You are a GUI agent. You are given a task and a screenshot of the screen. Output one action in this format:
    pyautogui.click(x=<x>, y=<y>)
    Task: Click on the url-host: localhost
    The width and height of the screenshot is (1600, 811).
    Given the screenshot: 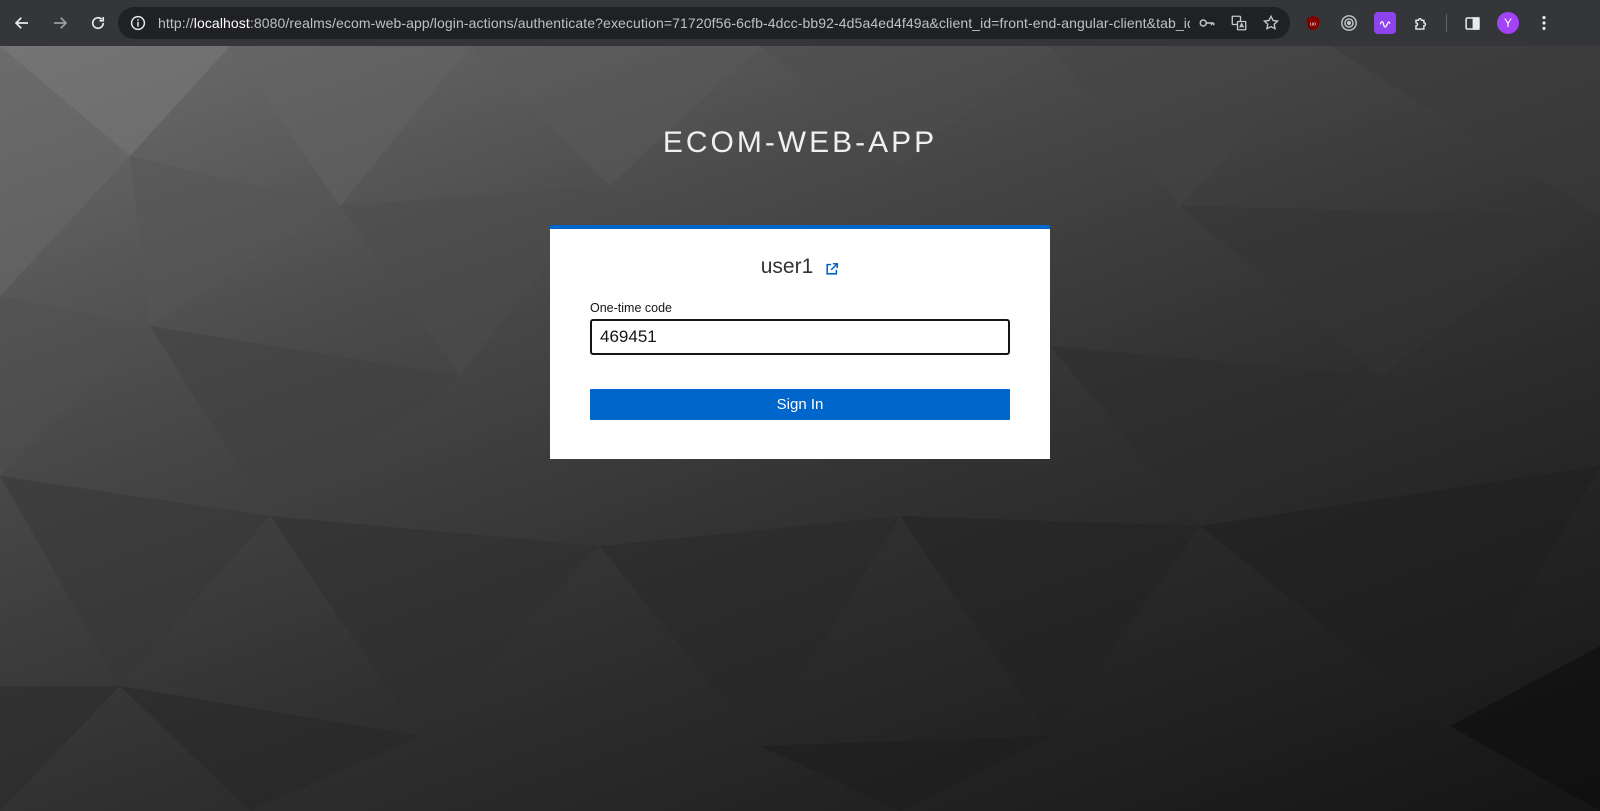 What is the action you would take?
    pyautogui.click(x=221, y=23)
    